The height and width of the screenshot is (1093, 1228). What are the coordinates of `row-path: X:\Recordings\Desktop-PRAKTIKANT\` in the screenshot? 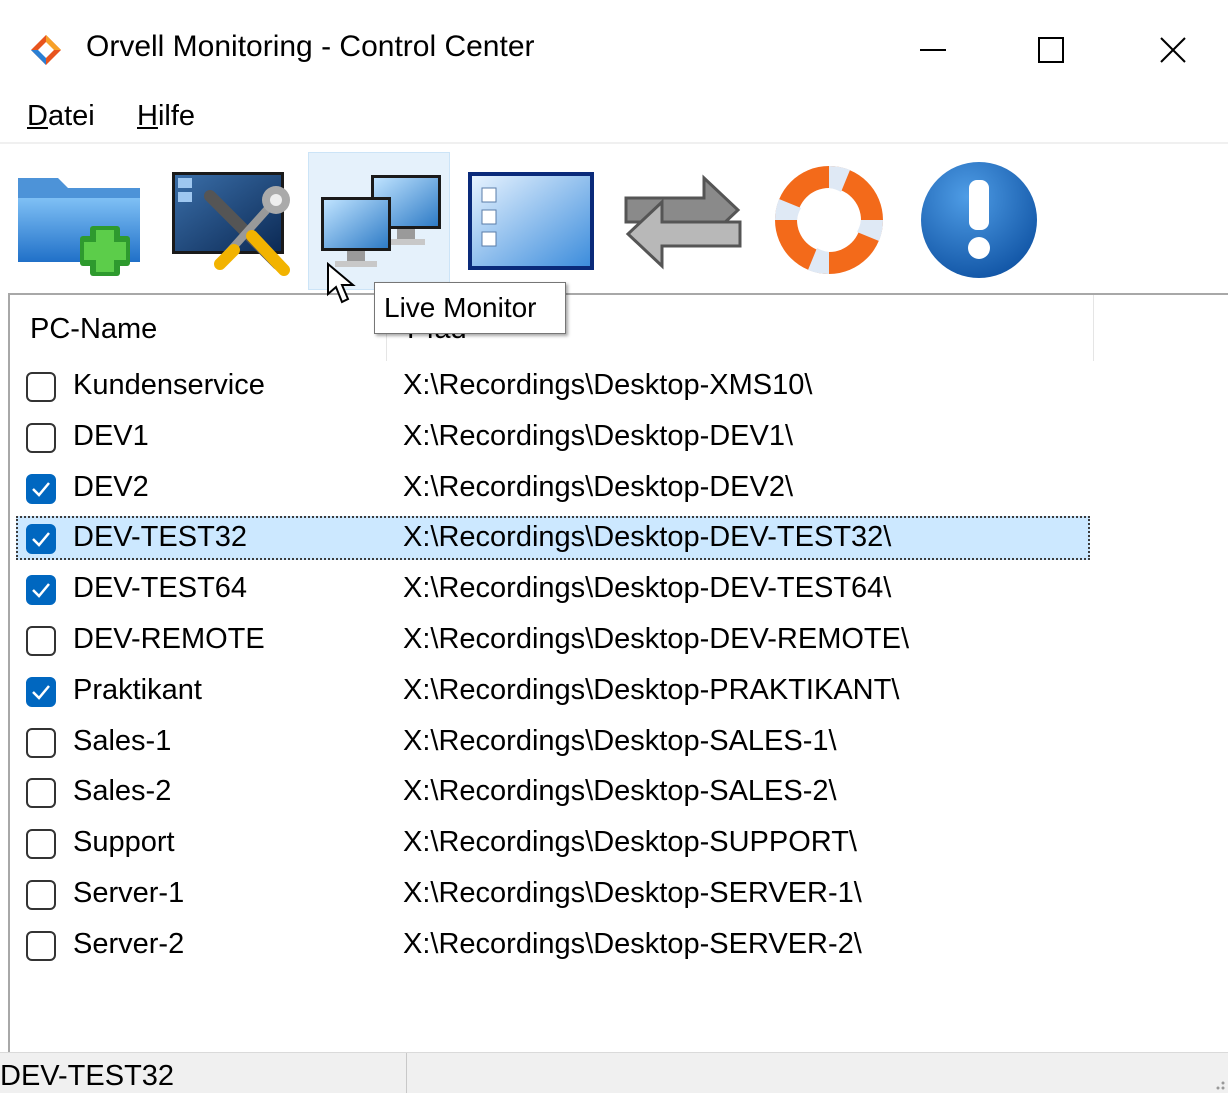 It's located at (651, 689).